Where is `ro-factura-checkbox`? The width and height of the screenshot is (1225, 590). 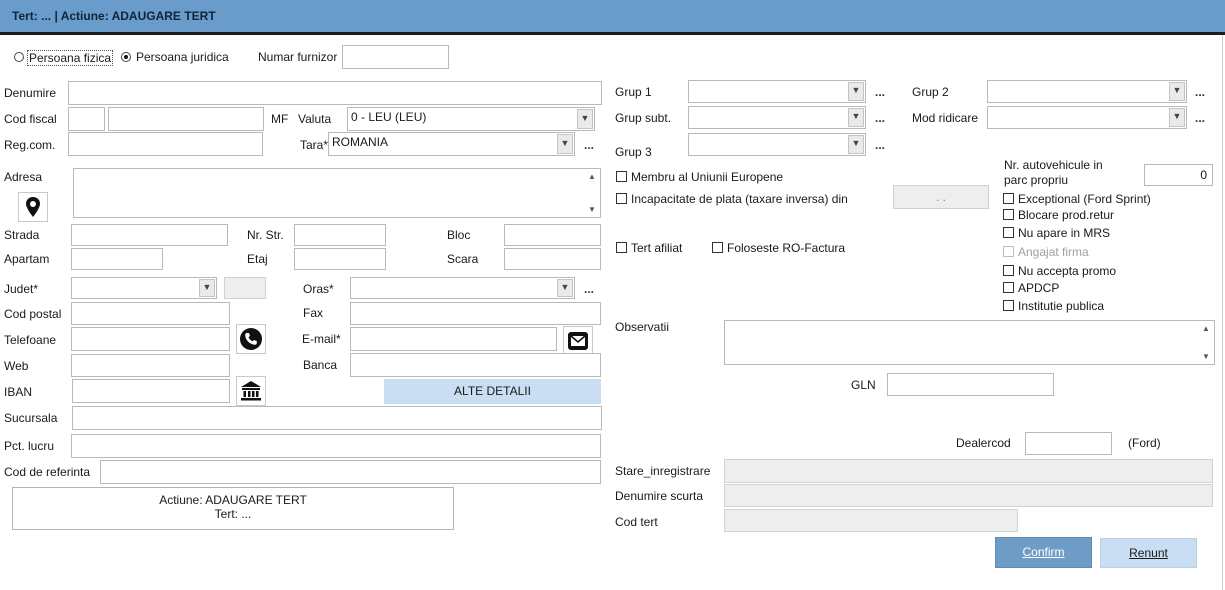 ro-factura-checkbox is located at coordinates (717, 247).